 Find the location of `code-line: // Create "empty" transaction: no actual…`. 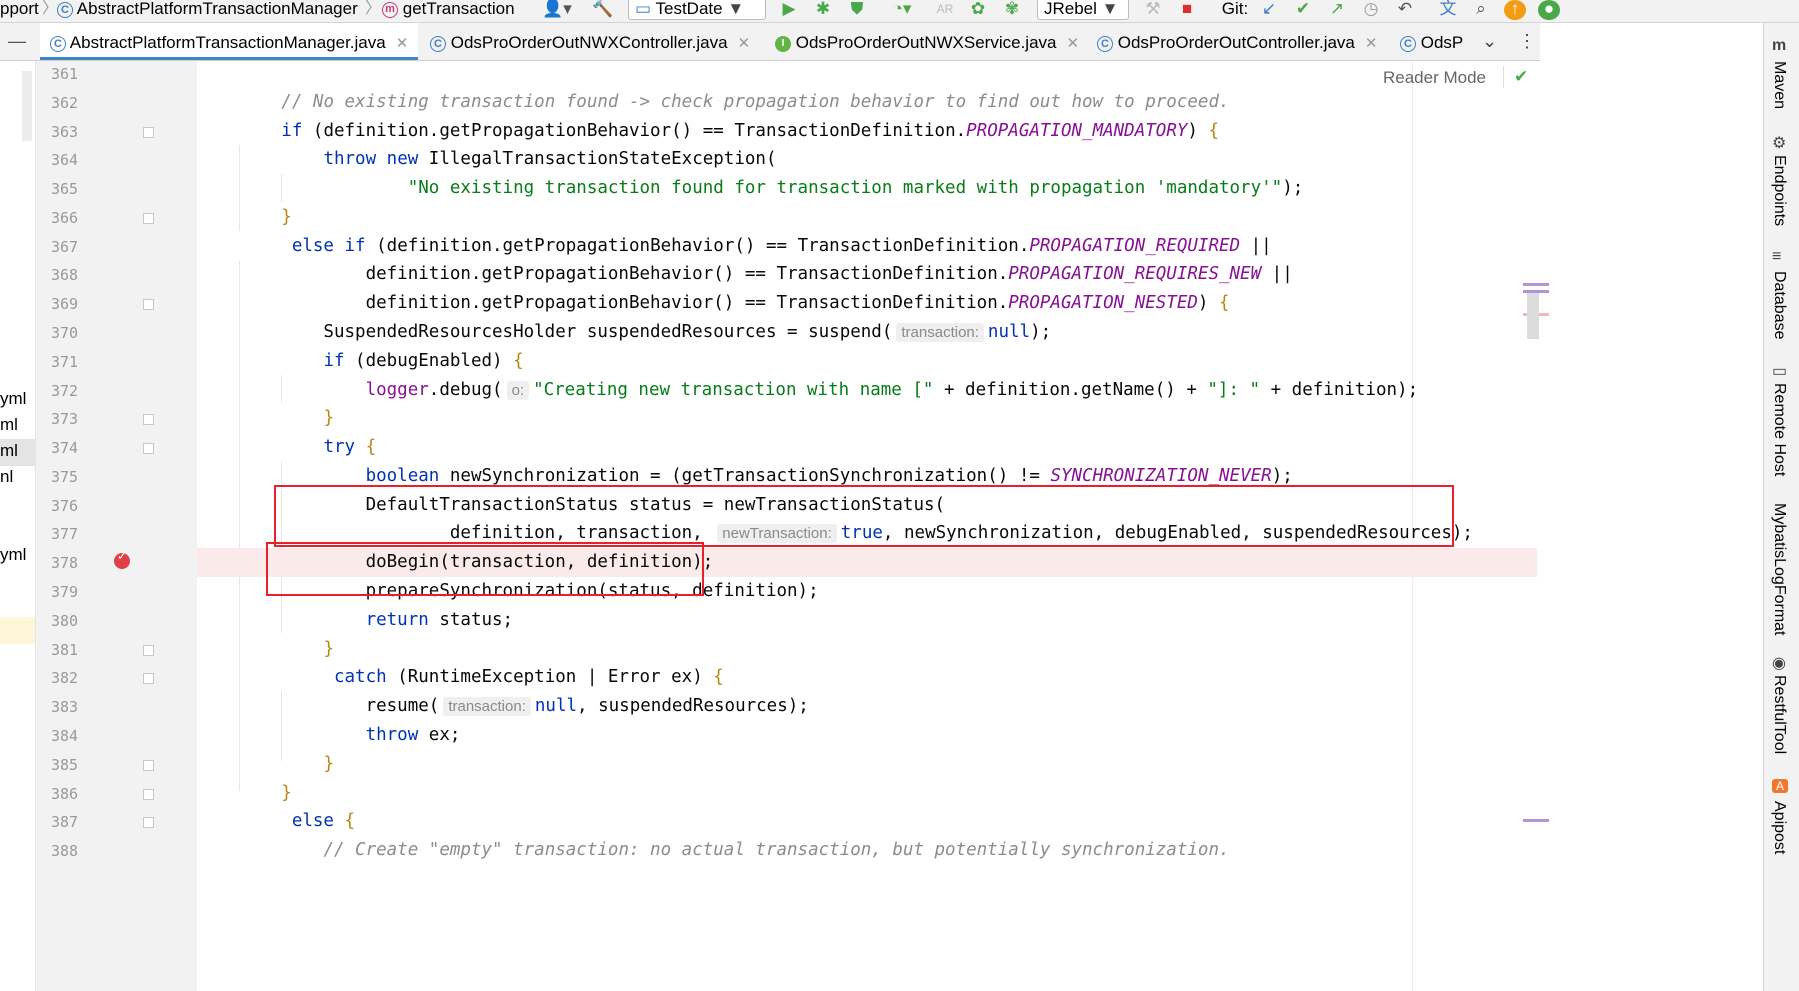

code-line: // Create "empty" transaction: no actual… is located at coordinates (713, 850).